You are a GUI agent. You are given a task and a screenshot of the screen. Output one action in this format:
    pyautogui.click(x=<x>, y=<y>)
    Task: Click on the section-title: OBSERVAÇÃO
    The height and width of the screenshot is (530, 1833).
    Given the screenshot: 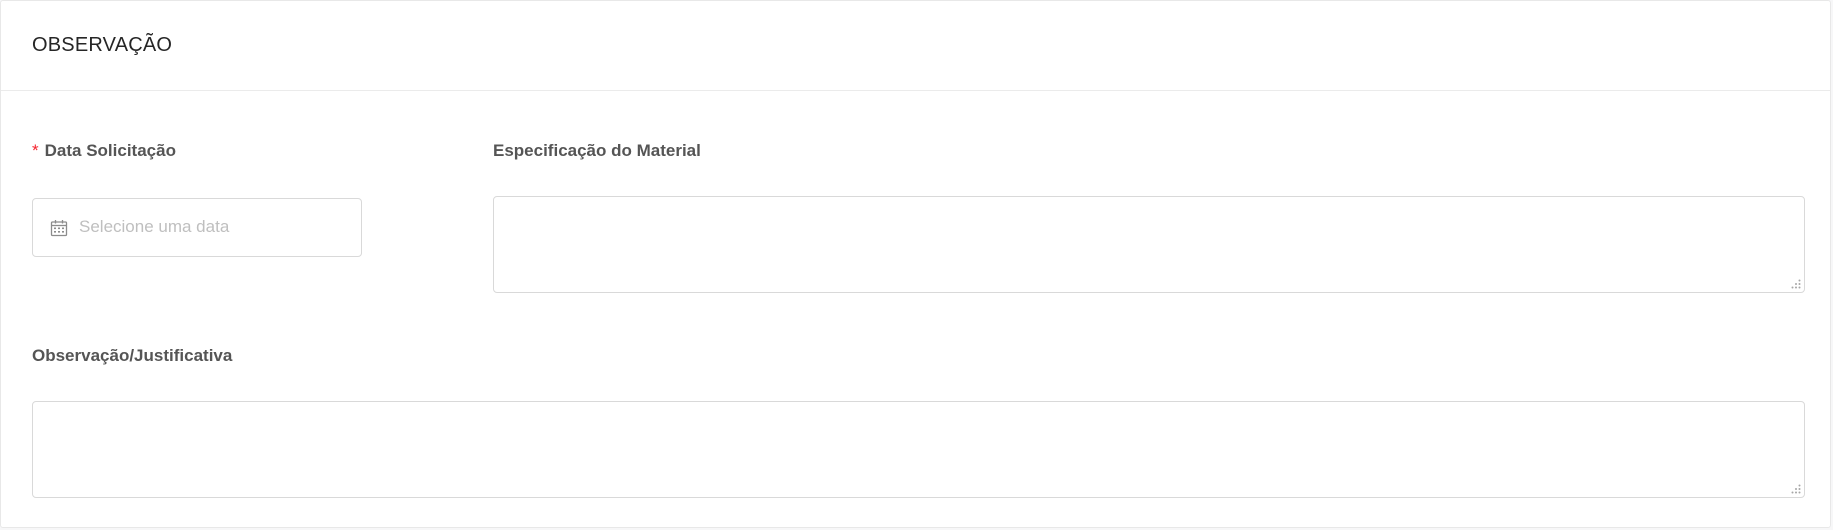 What is the action you would take?
    pyautogui.click(x=102, y=45)
    